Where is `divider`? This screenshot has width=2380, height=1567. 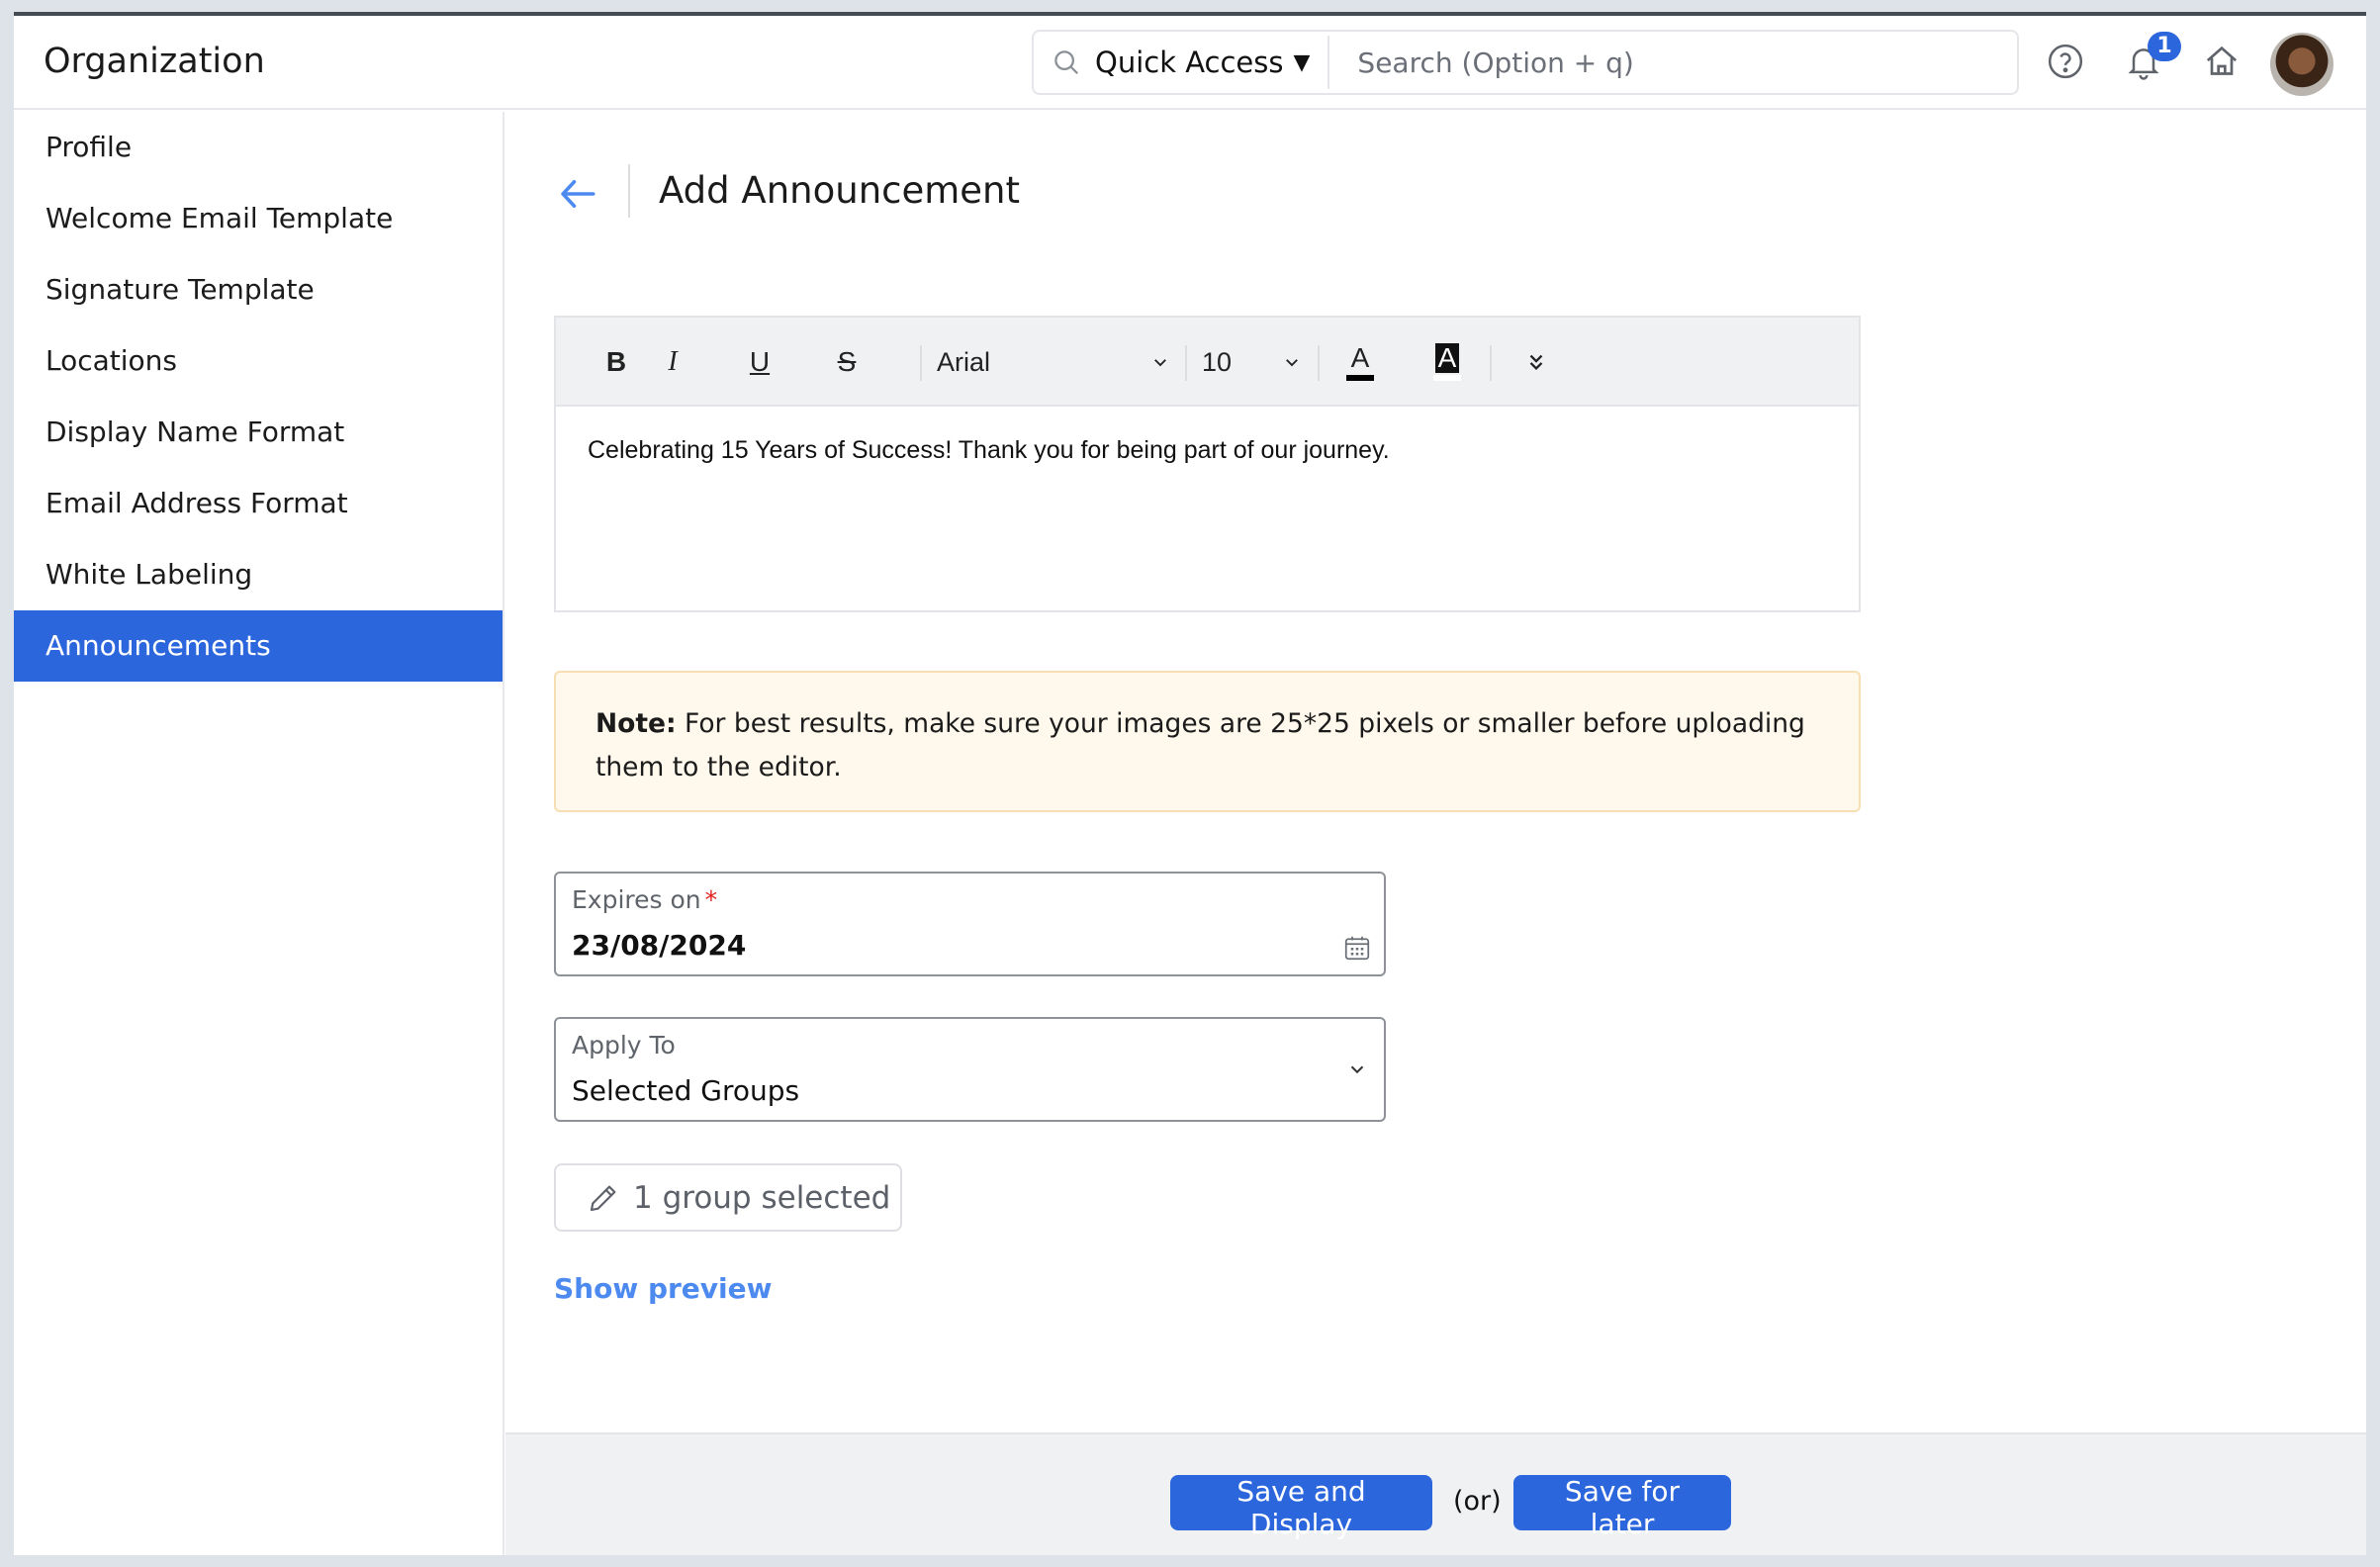 divider is located at coordinates (1328, 62).